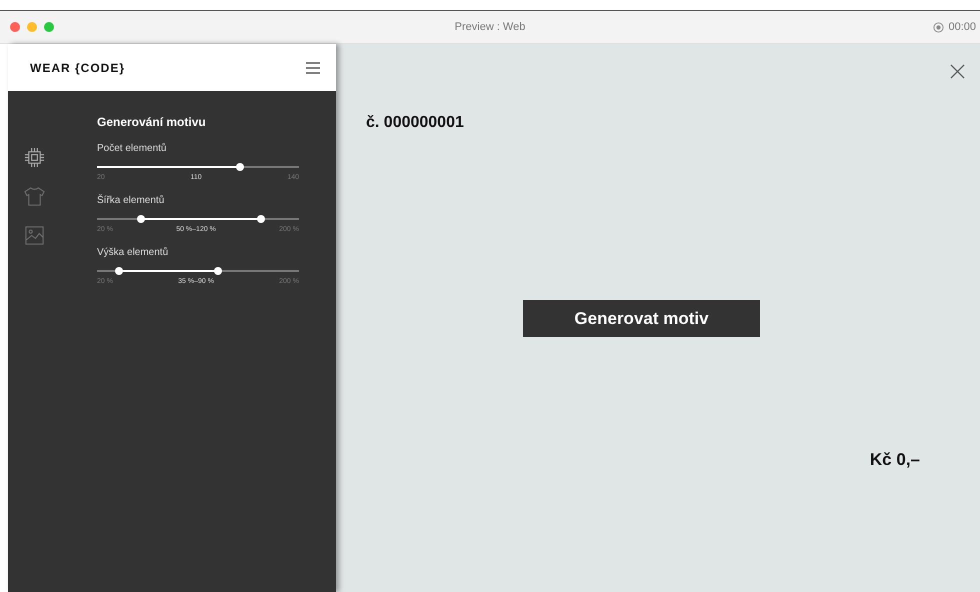  What do you see at coordinates (133, 252) in the screenshot?
I see `slider-label: Výška elementů` at bounding box center [133, 252].